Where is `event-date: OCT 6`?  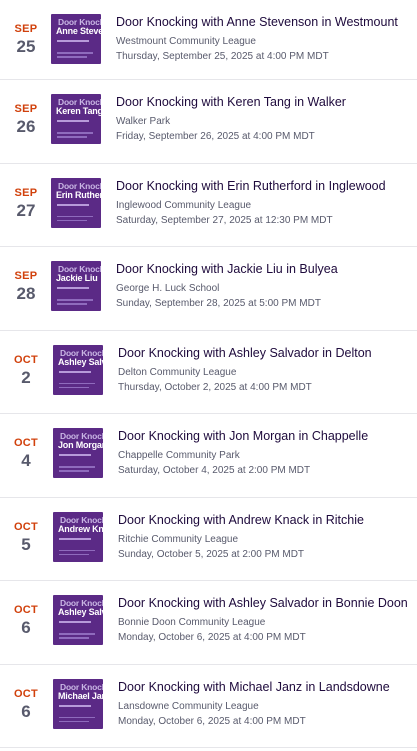 event-date: OCT 6 is located at coordinates (26, 609).